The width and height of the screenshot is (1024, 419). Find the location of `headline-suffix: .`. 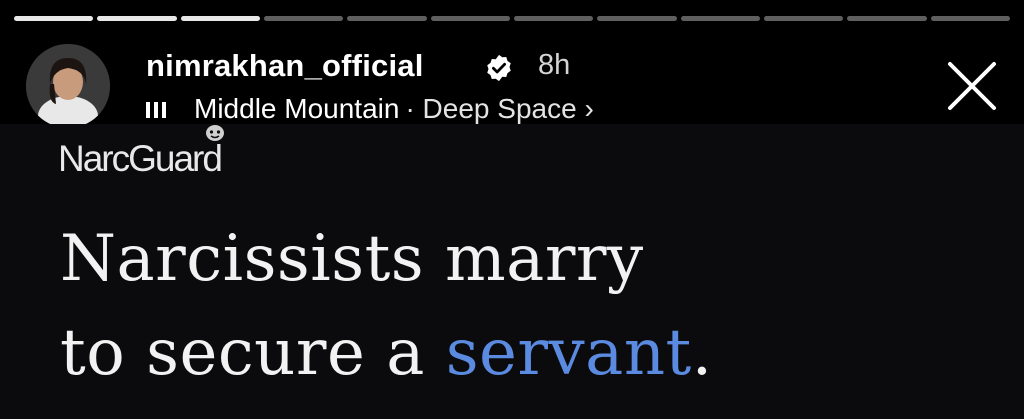

headline-suffix: . is located at coordinates (702, 353).